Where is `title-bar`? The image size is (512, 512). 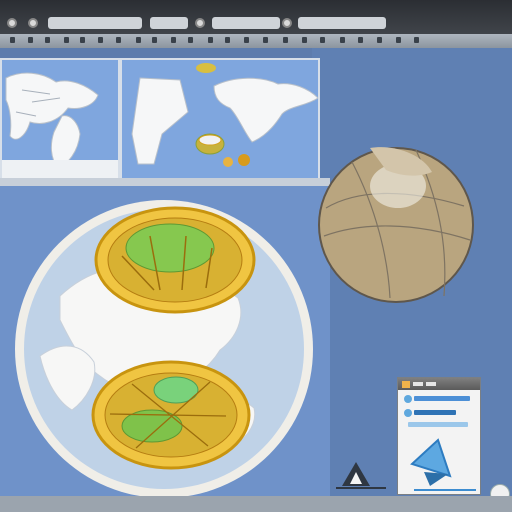 title-bar is located at coordinates (256, 17).